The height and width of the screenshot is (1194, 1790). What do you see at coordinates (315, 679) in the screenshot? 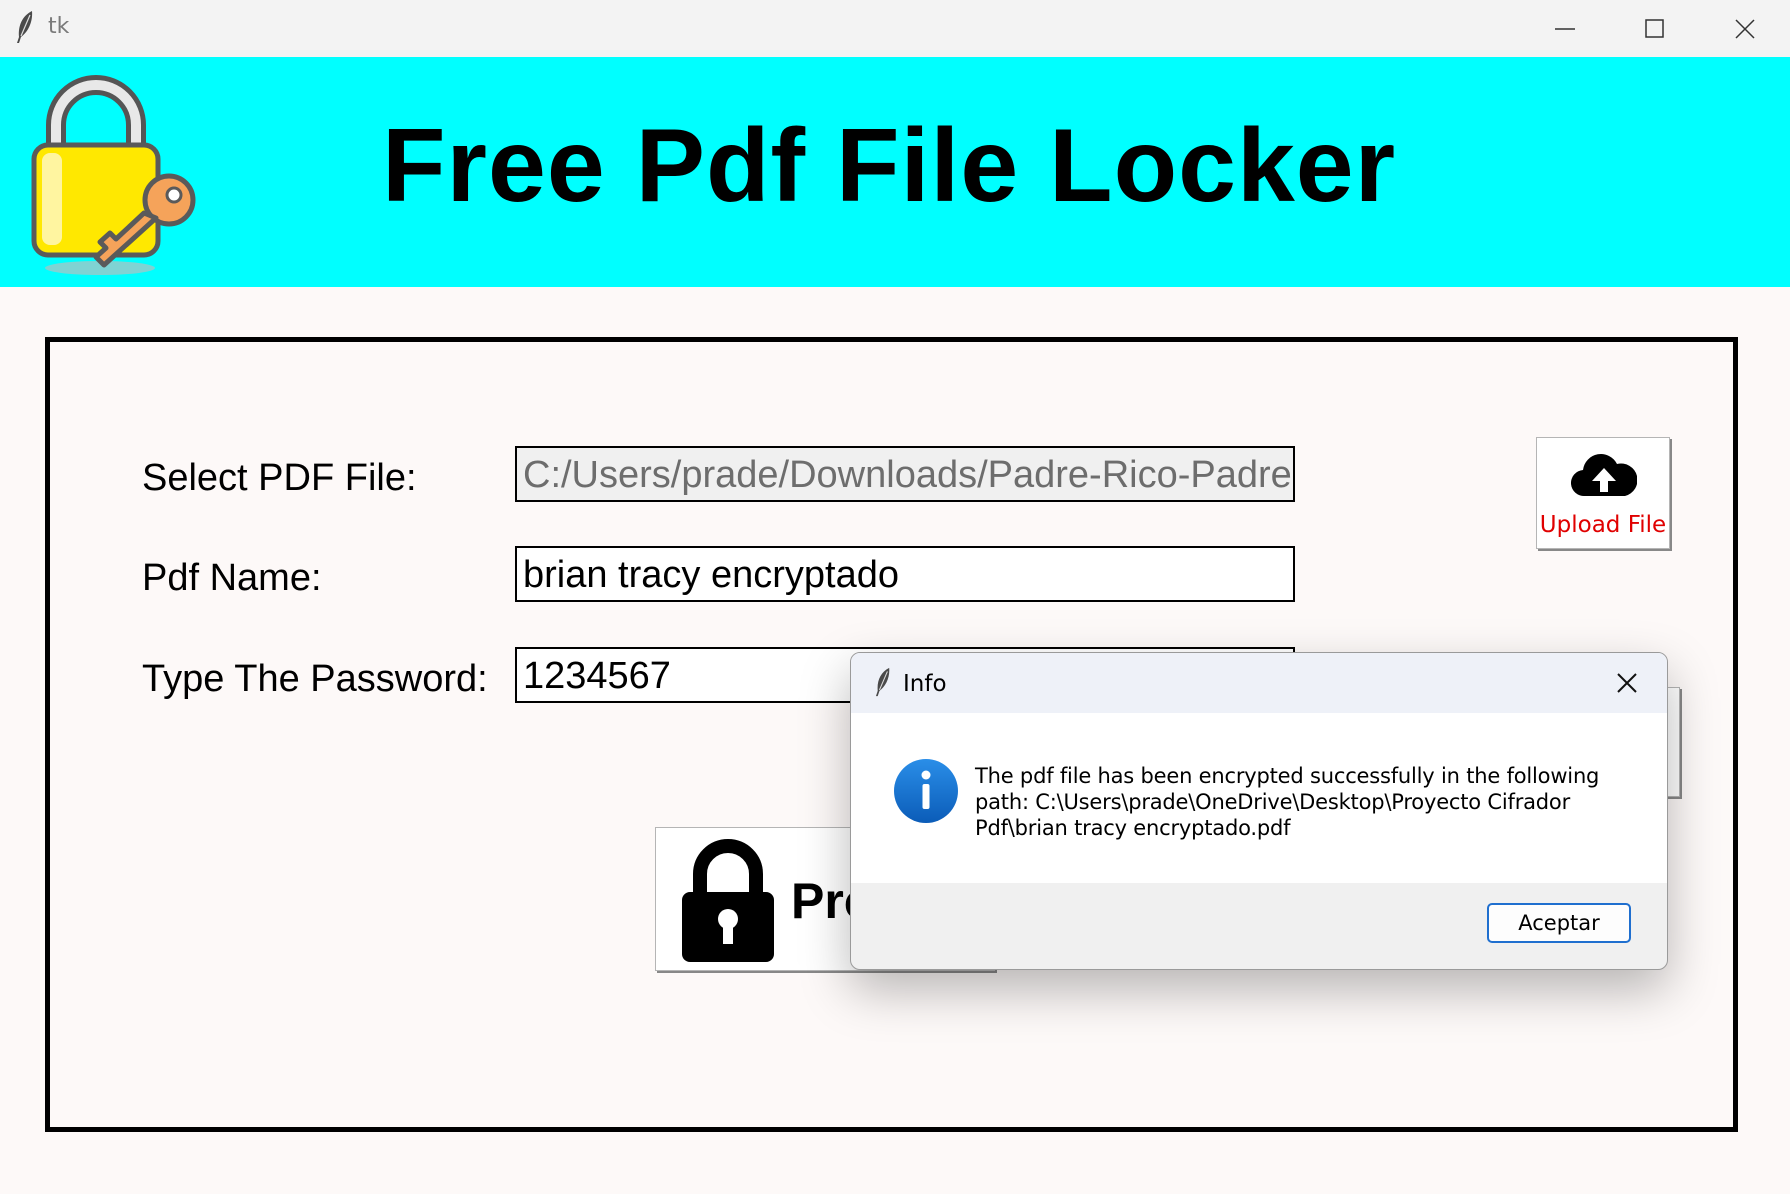
I see `password-label: Type The Password:` at bounding box center [315, 679].